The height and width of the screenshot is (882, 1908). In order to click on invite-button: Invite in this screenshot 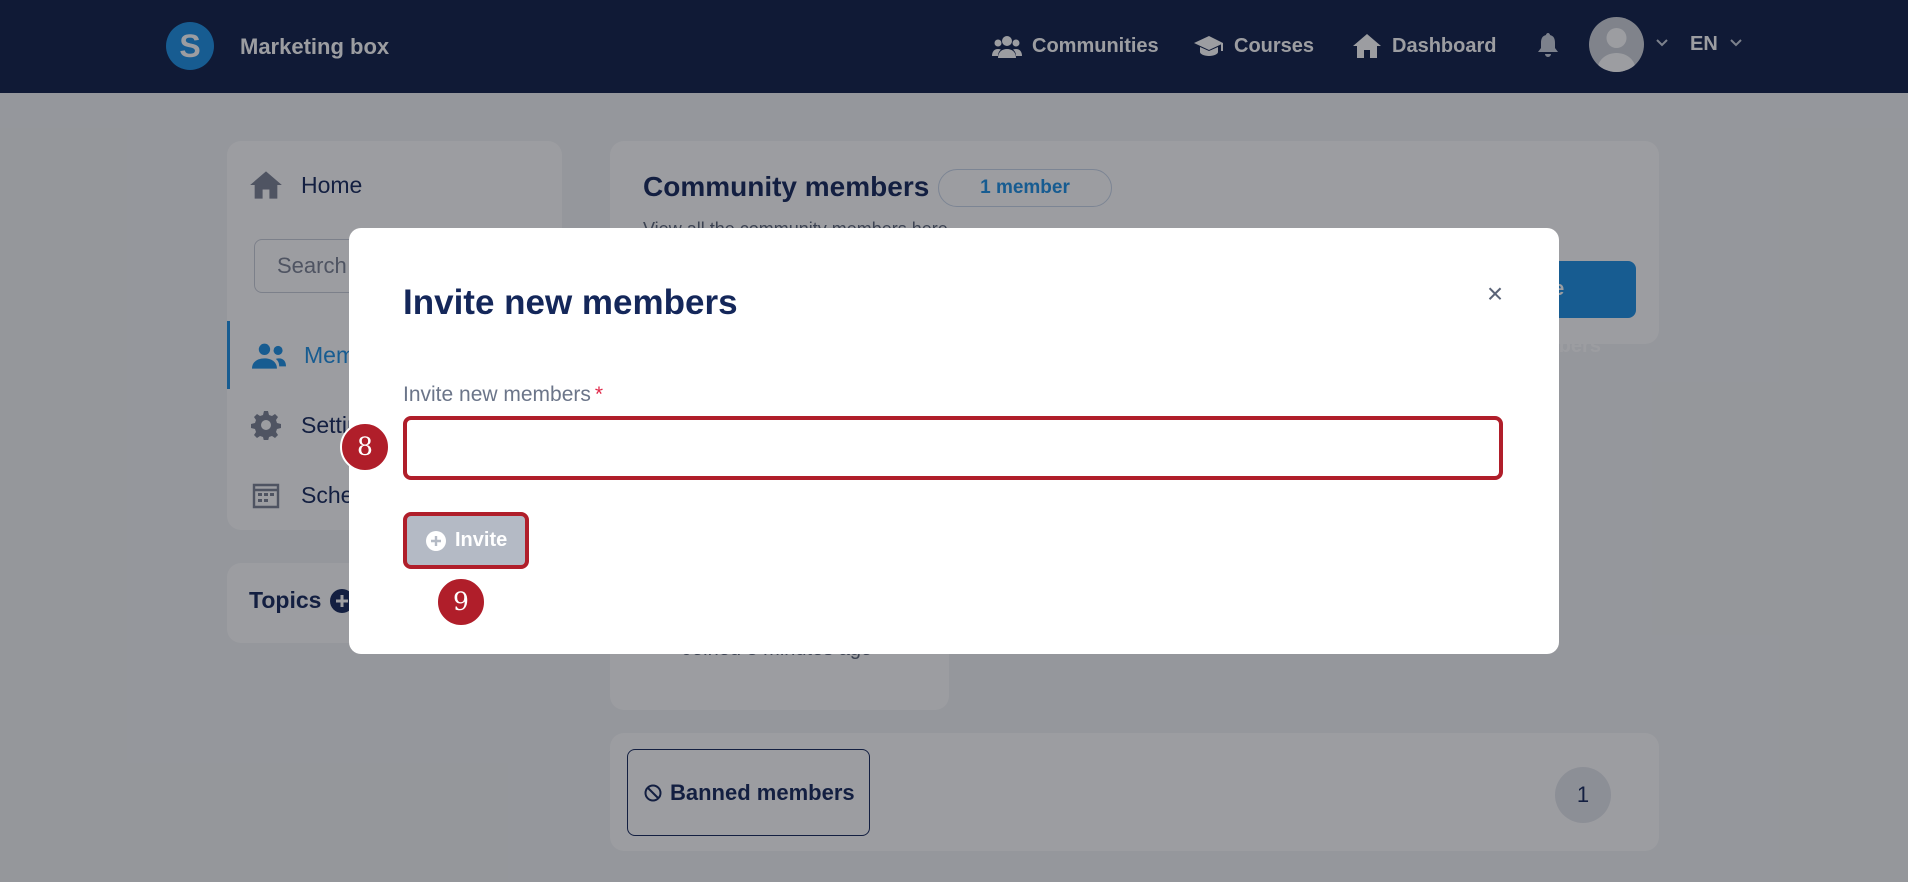, I will do `click(466, 540)`.